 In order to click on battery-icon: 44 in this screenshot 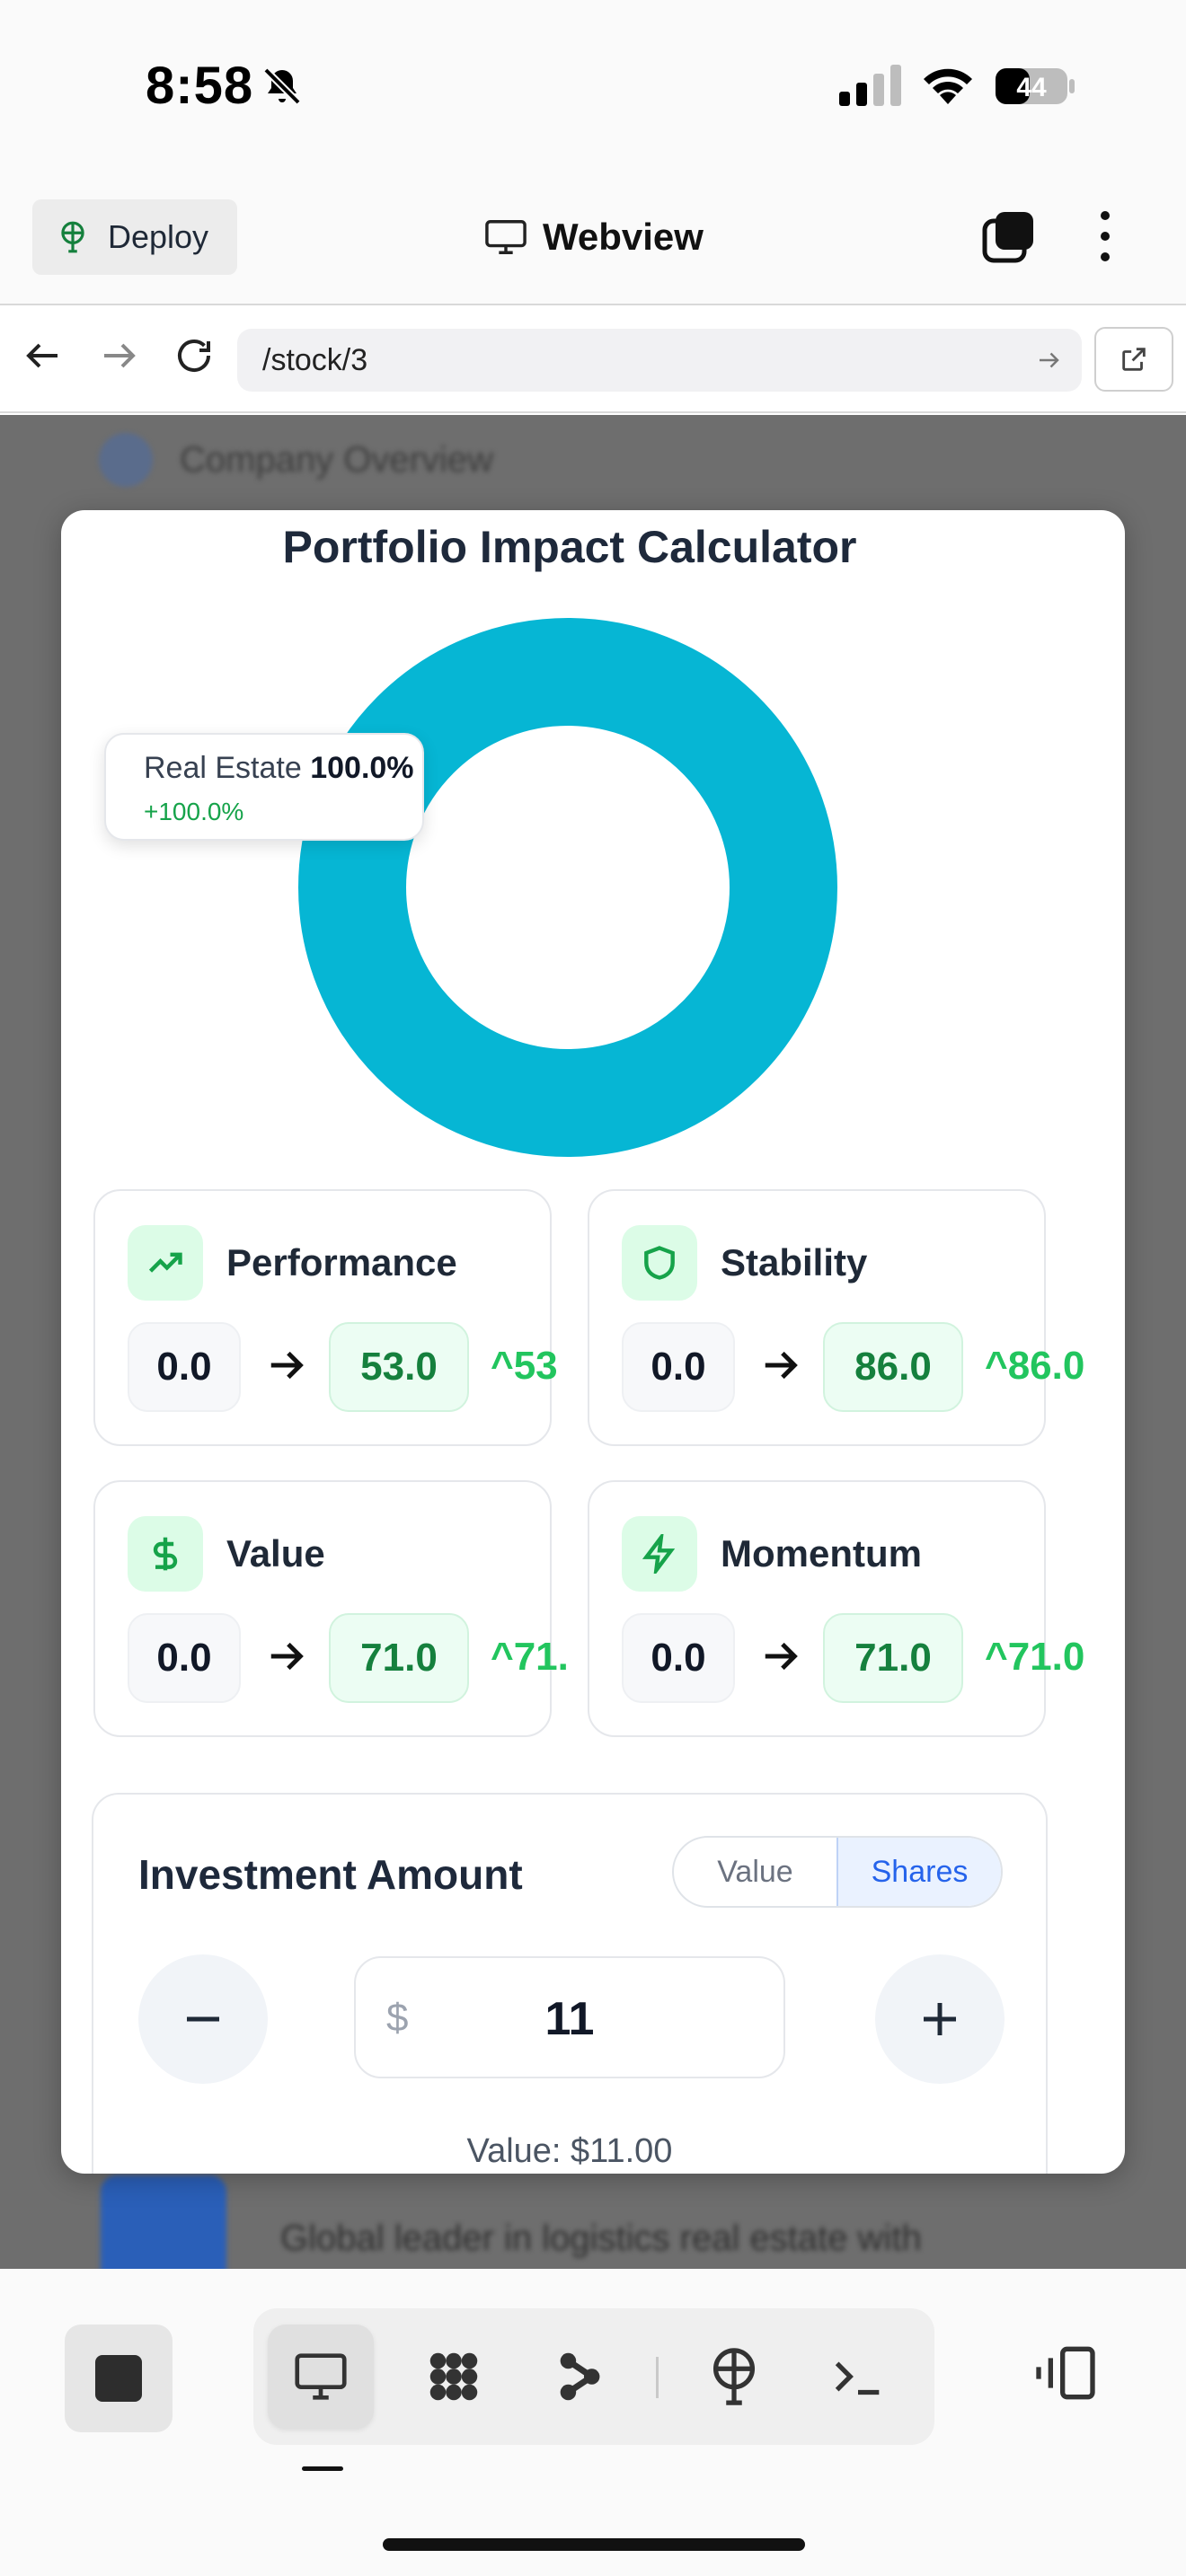, I will do `click(1035, 86)`.